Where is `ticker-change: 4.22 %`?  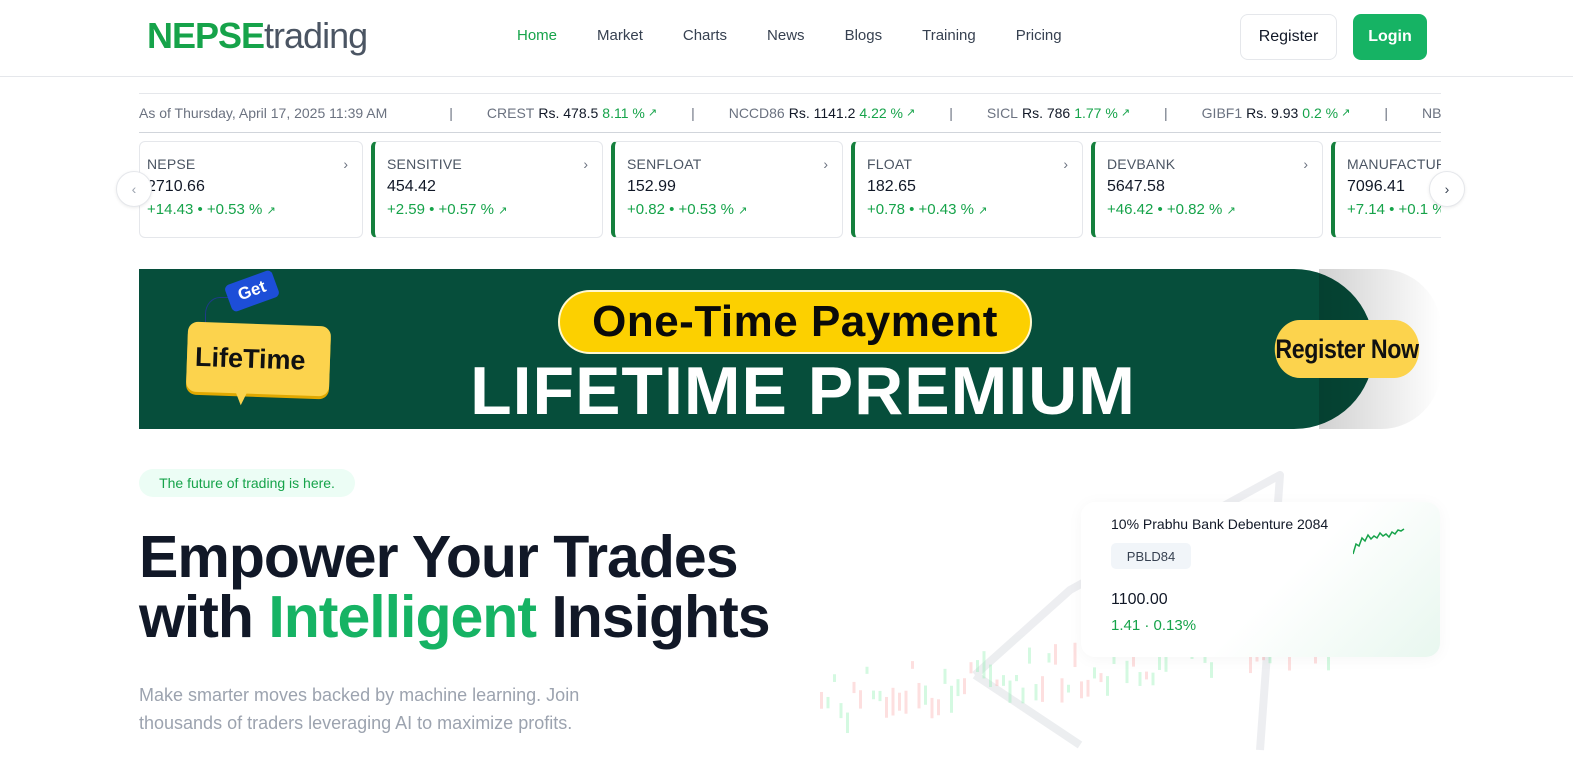 ticker-change: 4.22 % is located at coordinates (881, 112).